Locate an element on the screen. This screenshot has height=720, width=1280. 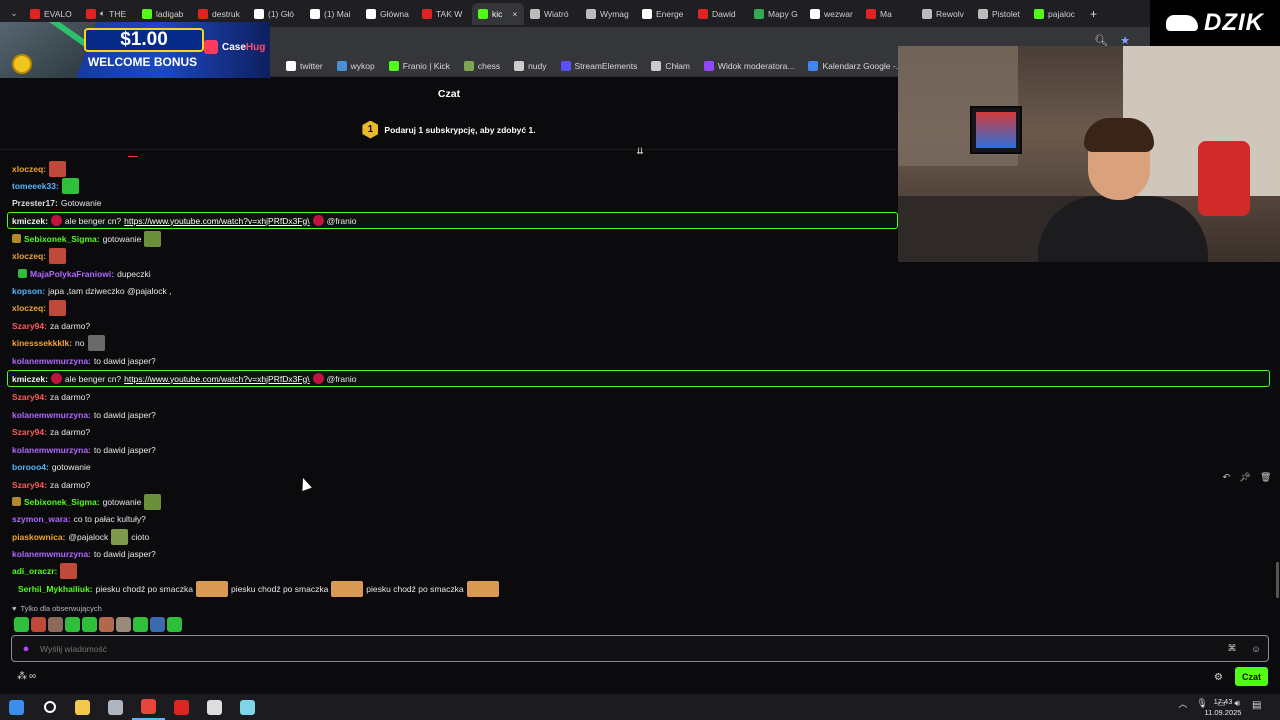
chat-username: szymon_wara: is located at coordinates (41, 519).